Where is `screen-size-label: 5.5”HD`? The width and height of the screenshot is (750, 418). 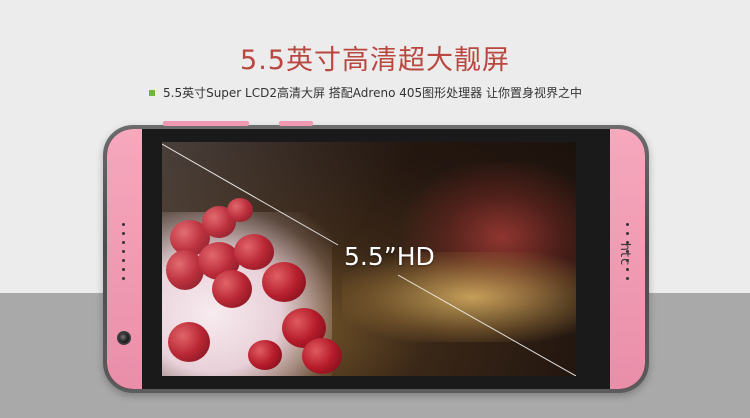 screen-size-label: 5.5”HD is located at coordinates (389, 256).